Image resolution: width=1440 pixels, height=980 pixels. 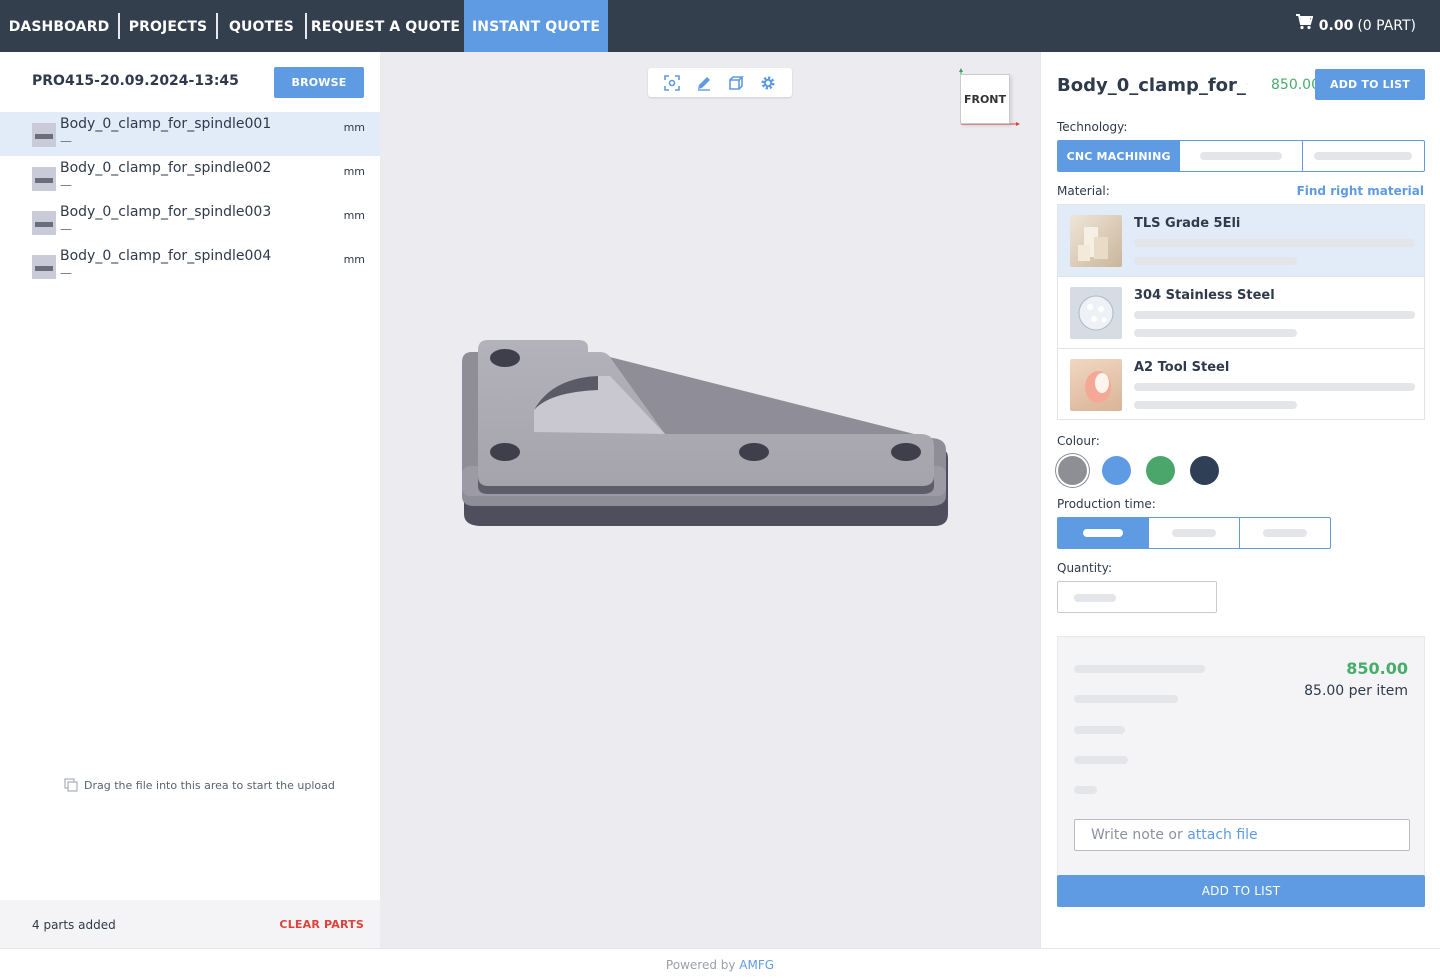 What do you see at coordinates (190, 134) in the screenshot?
I see `part-row: Body_0_clamp_for_spindle001 — mm` at bounding box center [190, 134].